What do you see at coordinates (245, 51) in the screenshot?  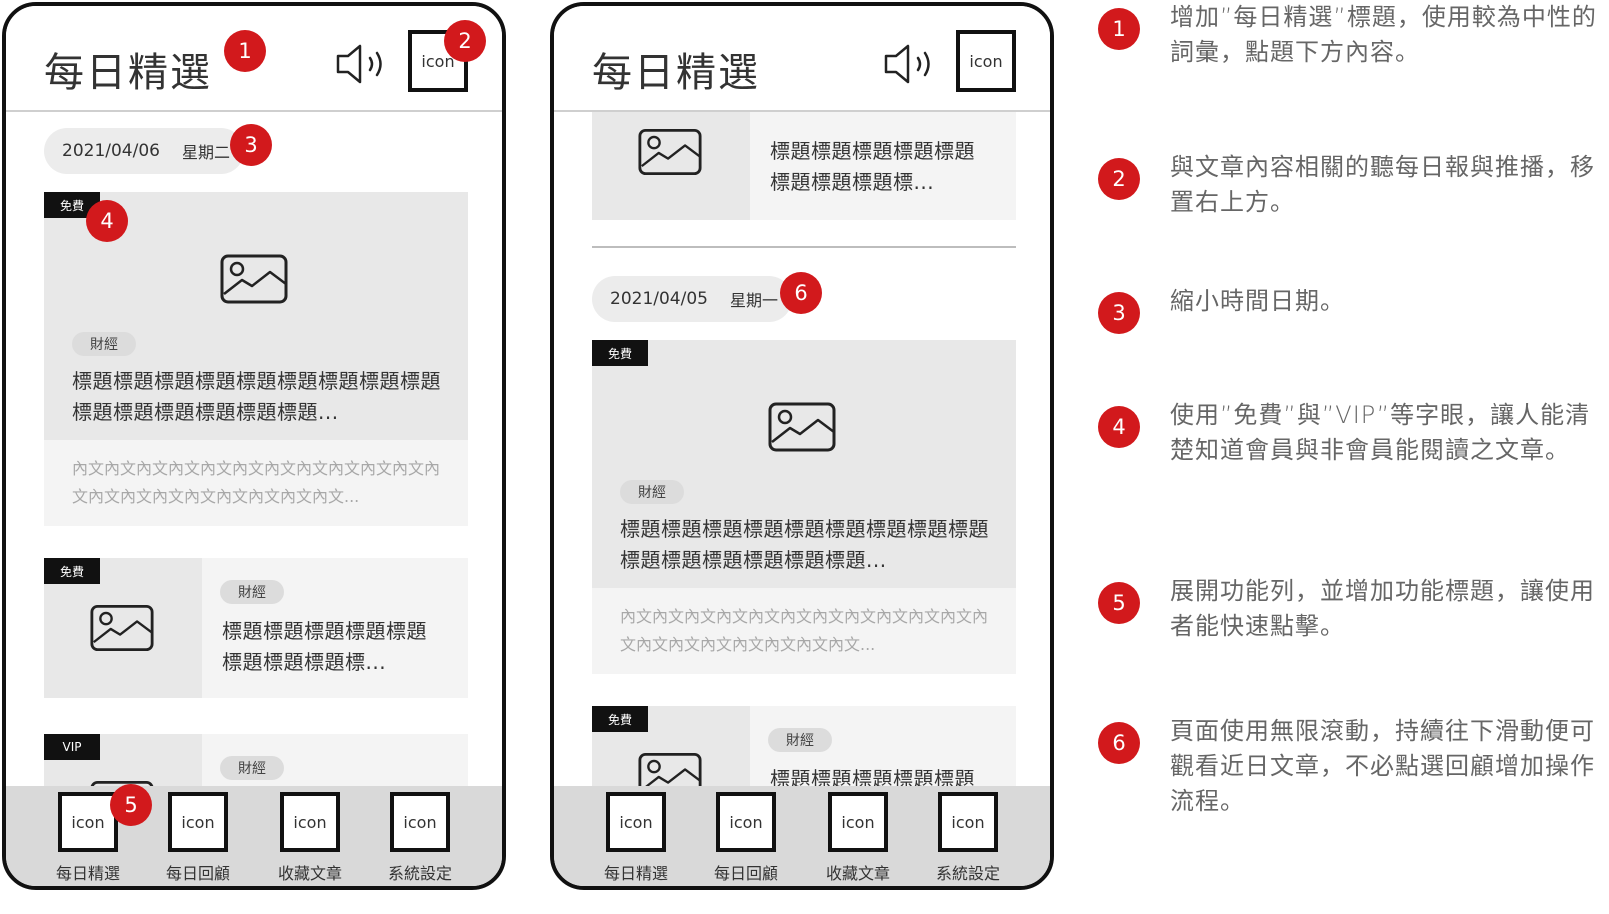 I see `annotation-marker-1: 1` at bounding box center [245, 51].